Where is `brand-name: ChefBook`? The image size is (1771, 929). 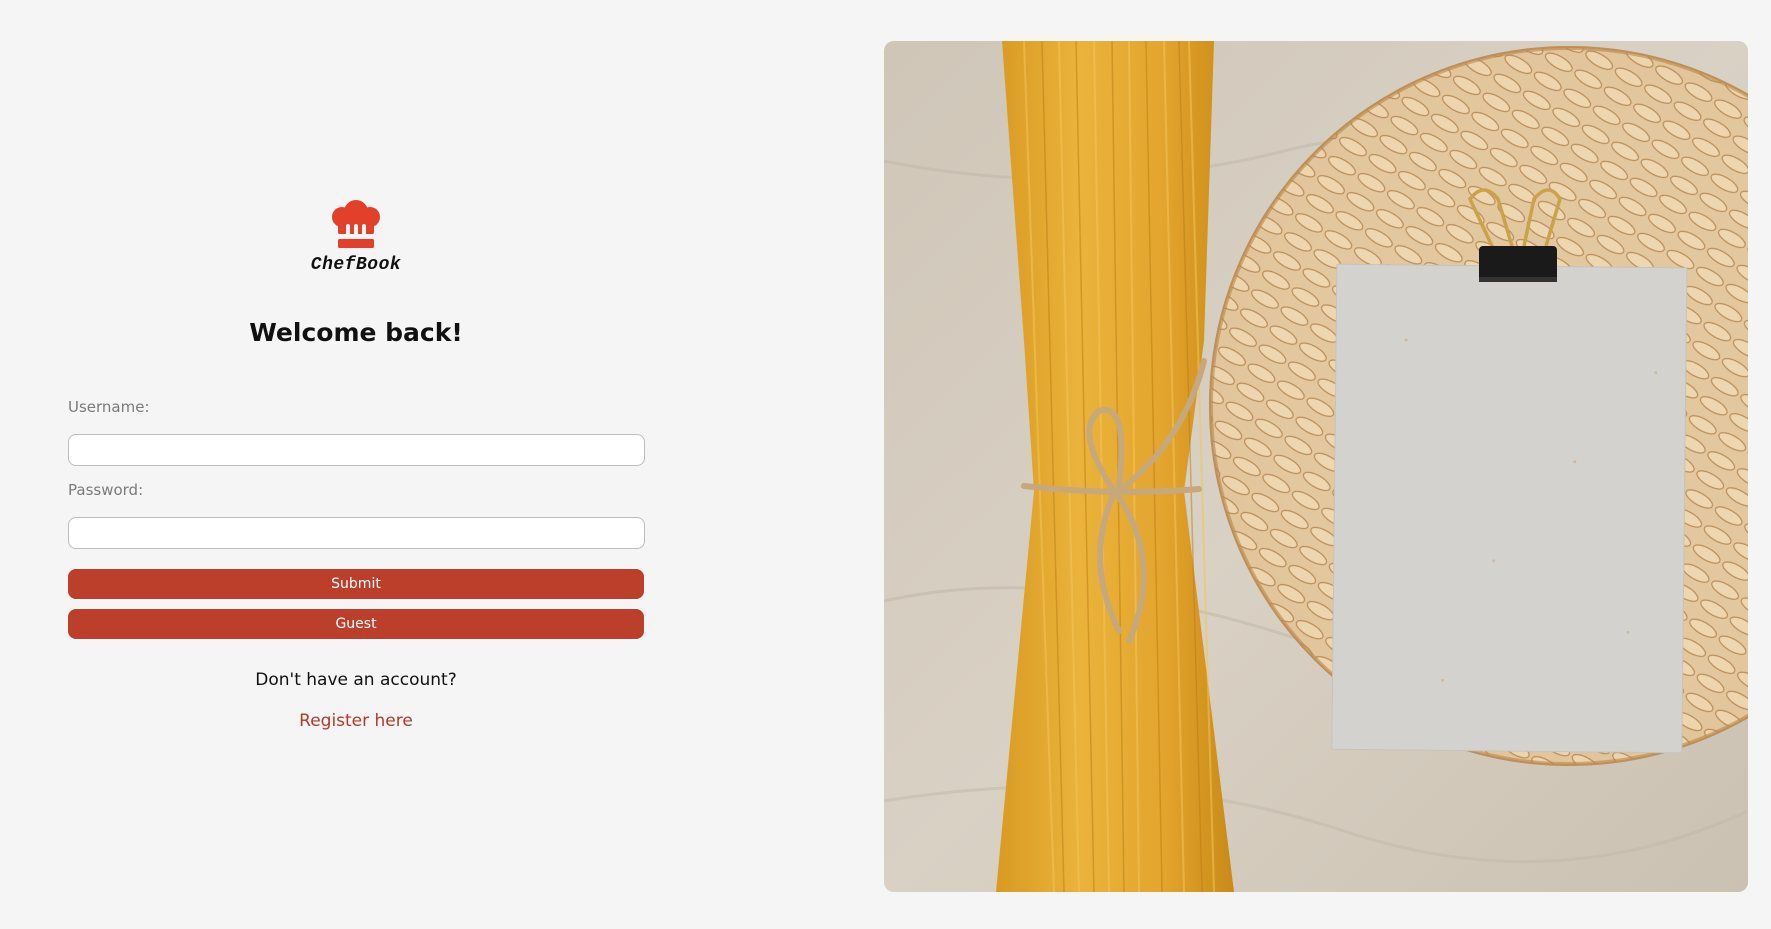 brand-name: ChefBook is located at coordinates (356, 265).